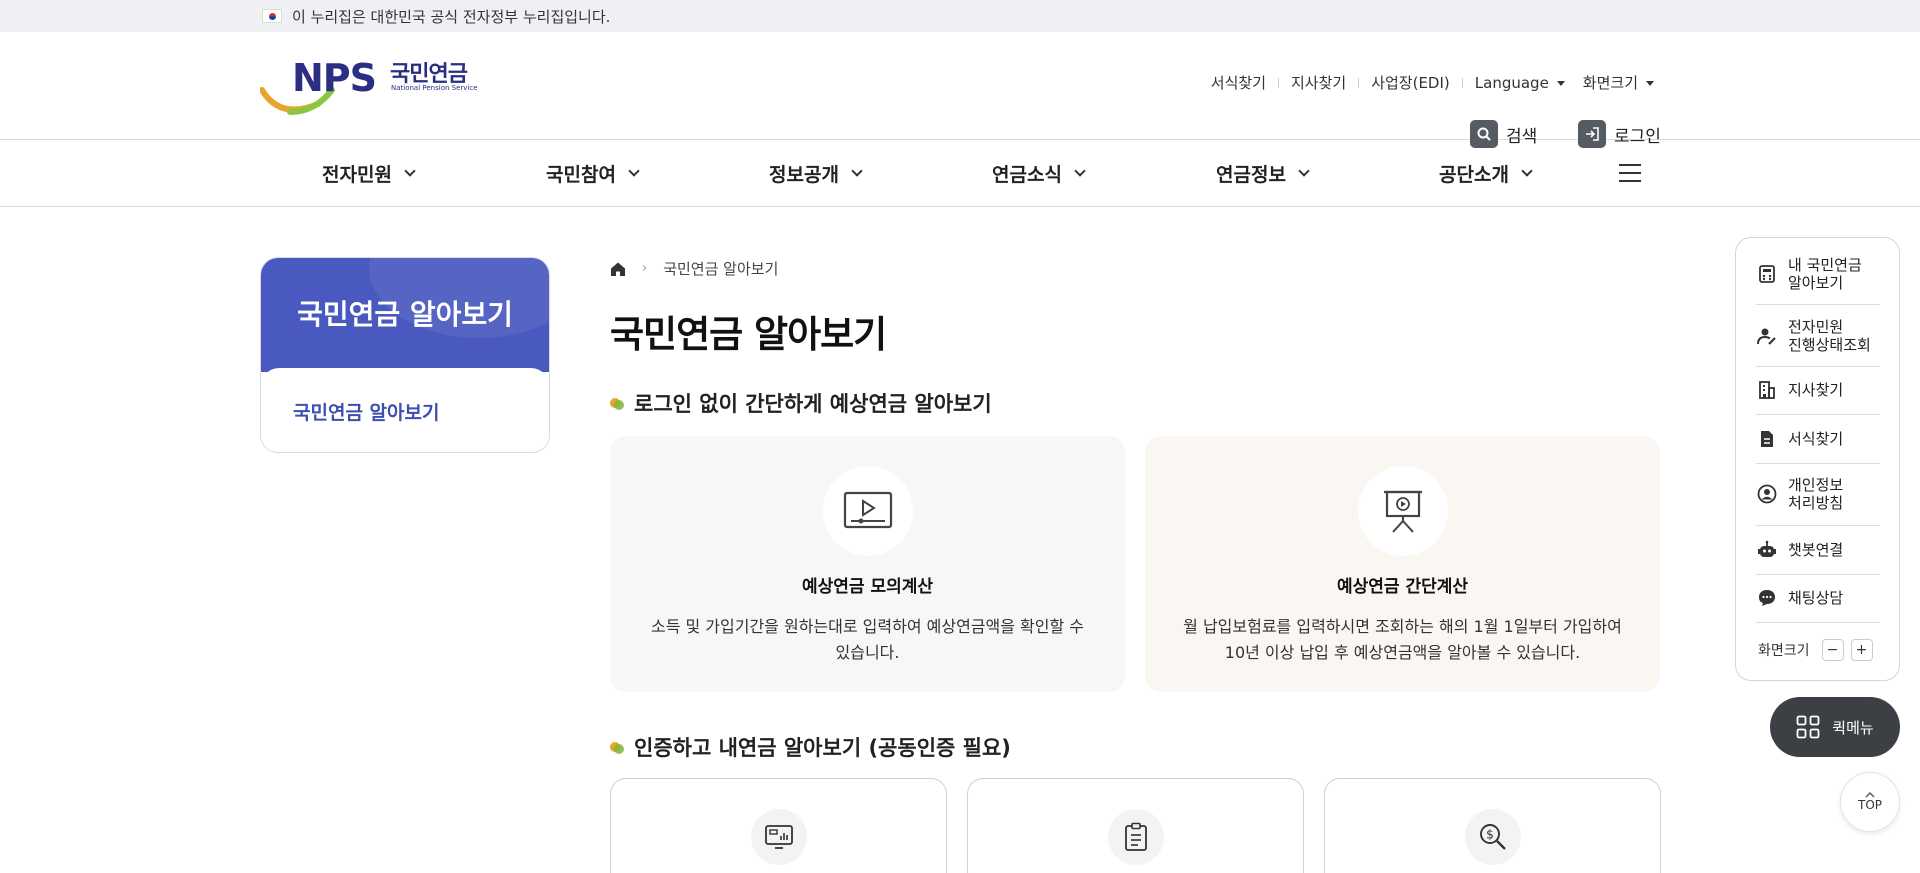  Describe the element at coordinates (405, 355) in the screenshot. I see `side-menu: 국민연금 알아보기 국민연금 알아보기` at that location.